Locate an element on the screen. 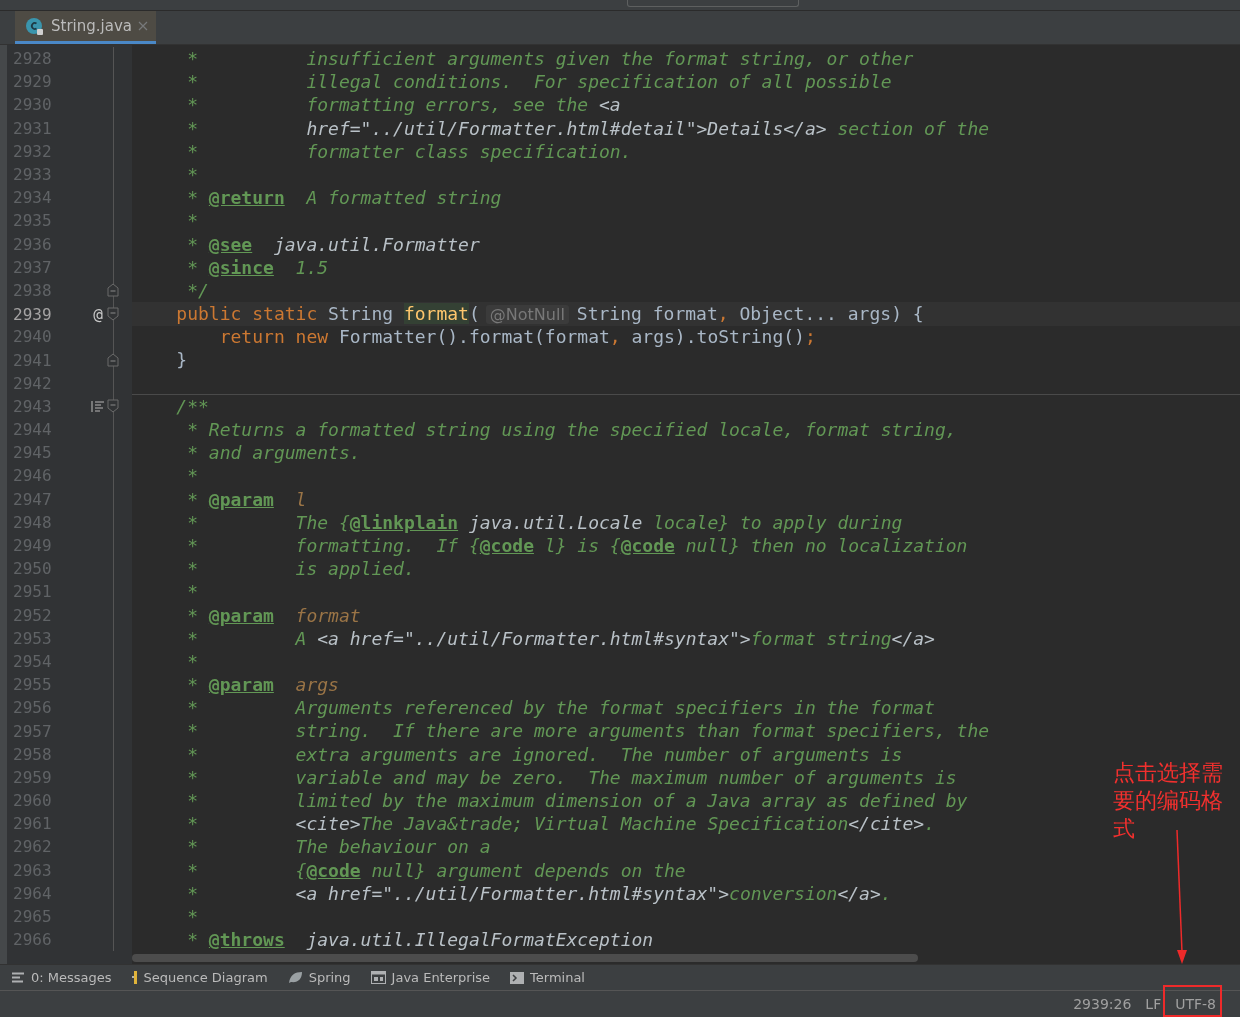 The image size is (1240, 1017). editor-tab: String.java is located at coordinates (85, 27).